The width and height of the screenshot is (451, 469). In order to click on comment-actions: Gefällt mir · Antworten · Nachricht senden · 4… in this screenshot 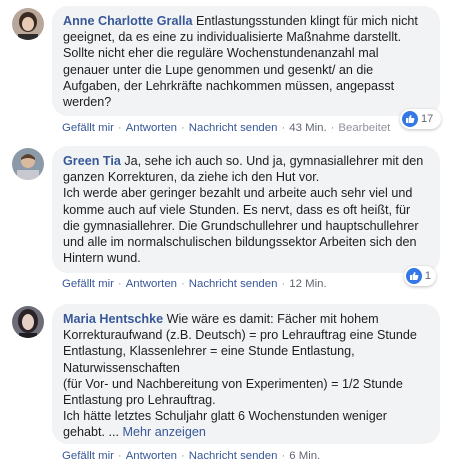, I will do `click(226, 128)`.